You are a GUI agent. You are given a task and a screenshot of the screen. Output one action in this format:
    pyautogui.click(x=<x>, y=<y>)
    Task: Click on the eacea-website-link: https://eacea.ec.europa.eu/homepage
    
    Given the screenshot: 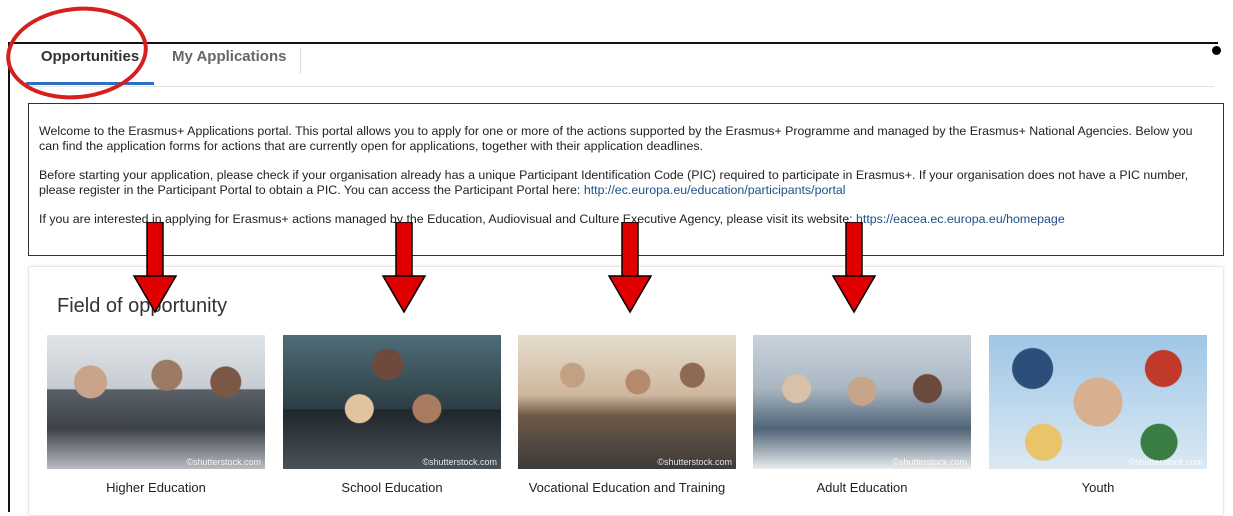 What is the action you would take?
    pyautogui.click(x=960, y=219)
    